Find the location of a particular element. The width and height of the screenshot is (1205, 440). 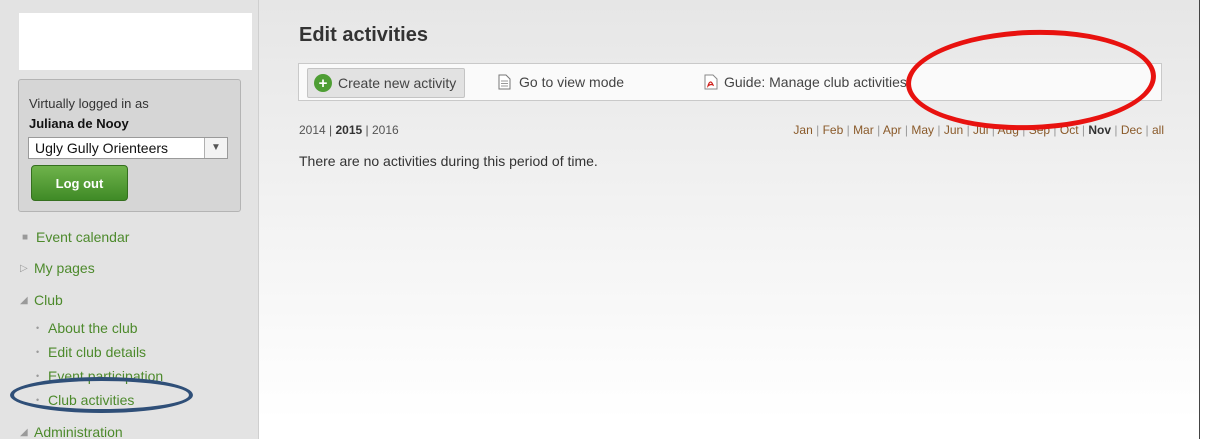

month-link: May is located at coordinates (922, 130).